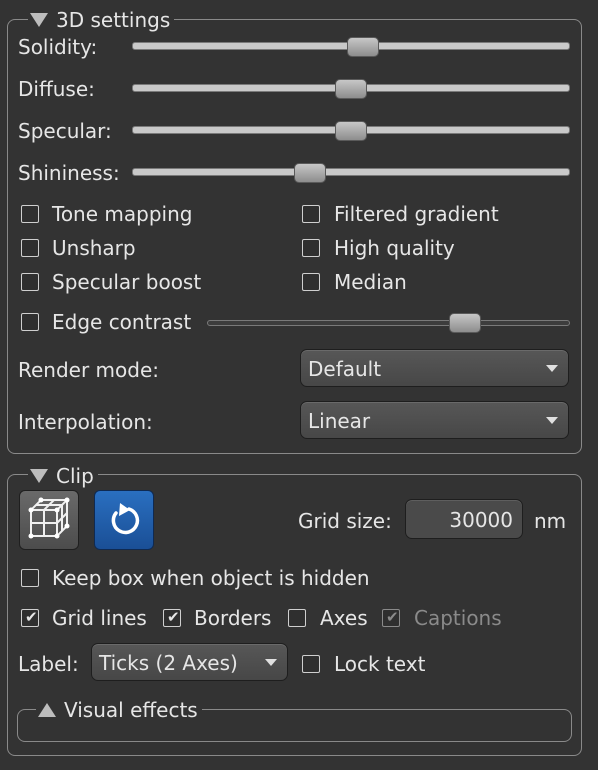 This screenshot has width=598, height=770. I want to click on edge-contrast-slider-track, so click(388, 323).